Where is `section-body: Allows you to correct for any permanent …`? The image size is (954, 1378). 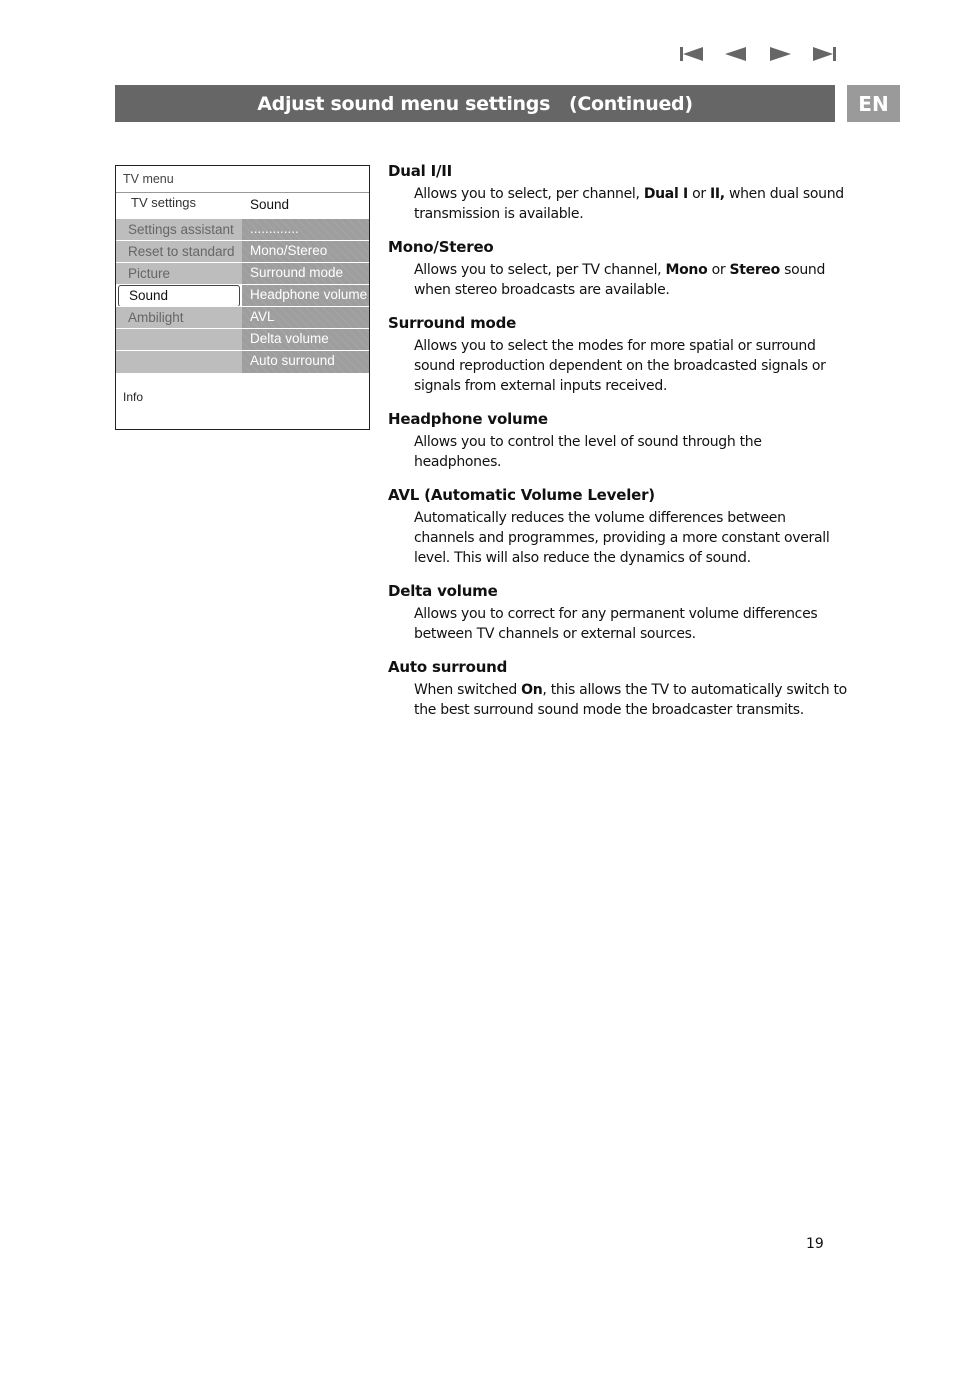 section-body: Allows you to correct for any permanent … is located at coordinates (616, 624).